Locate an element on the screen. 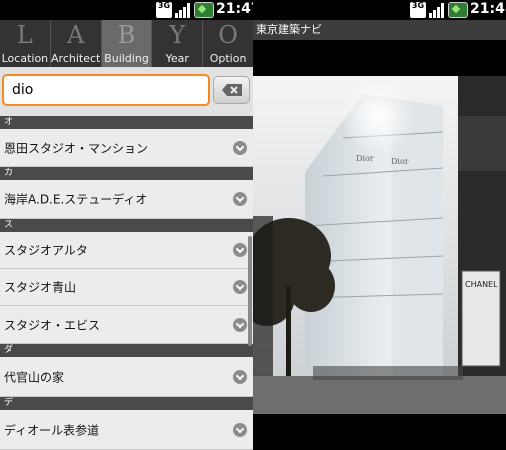 The image size is (506, 450). tab-location: L Location is located at coordinates (25, 43).